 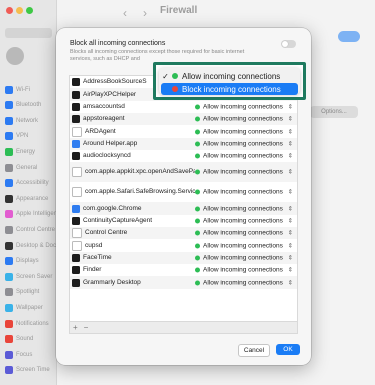 What do you see at coordinates (28, 292) in the screenshot?
I see `sidebar-item-label: Spotlight` at bounding box center [28, 292].